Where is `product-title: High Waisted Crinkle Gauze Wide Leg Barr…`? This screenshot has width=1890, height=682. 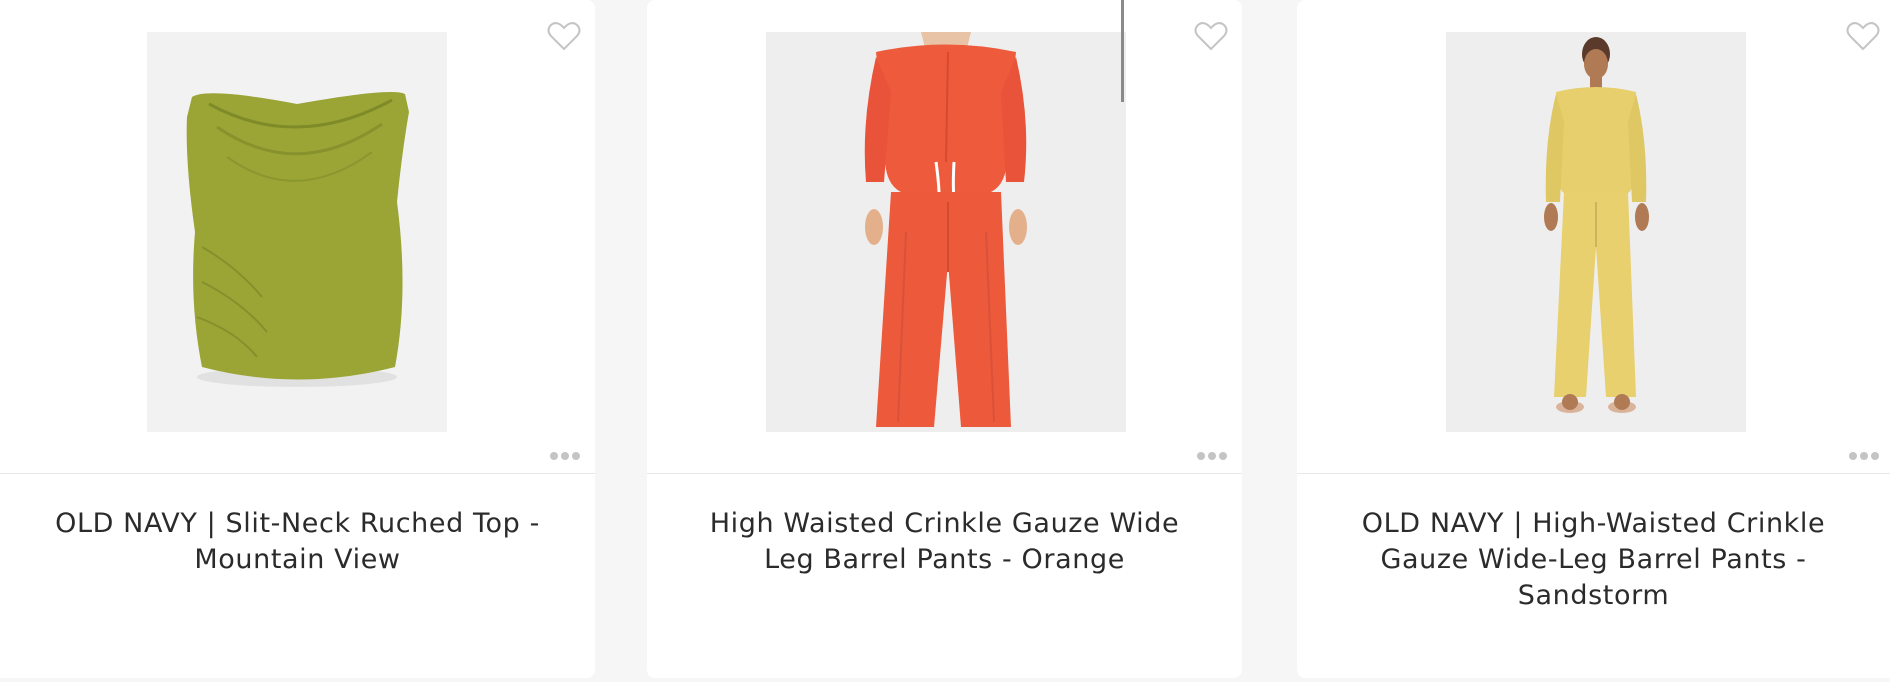 product-title: High Waisted Crinkle Gauze Wide Leg Barr… is located at coordinates (944, 542).